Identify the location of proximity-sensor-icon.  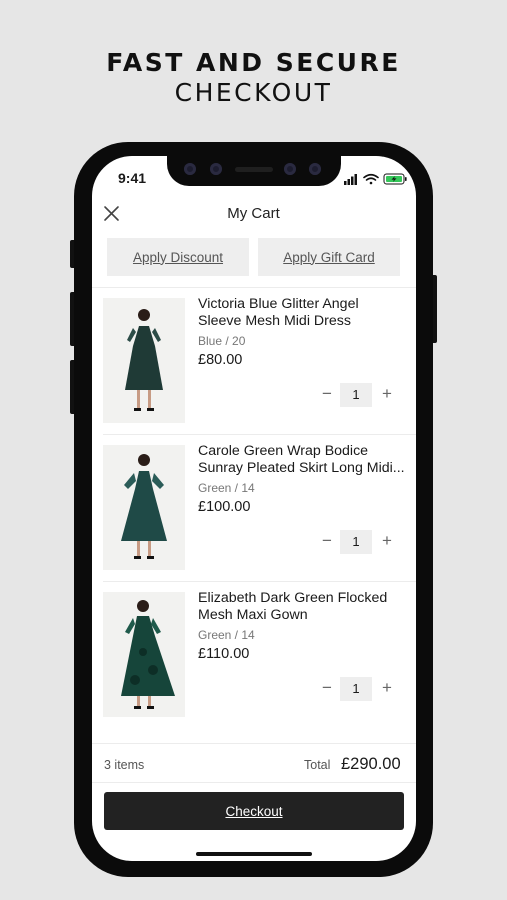
(315, 169).